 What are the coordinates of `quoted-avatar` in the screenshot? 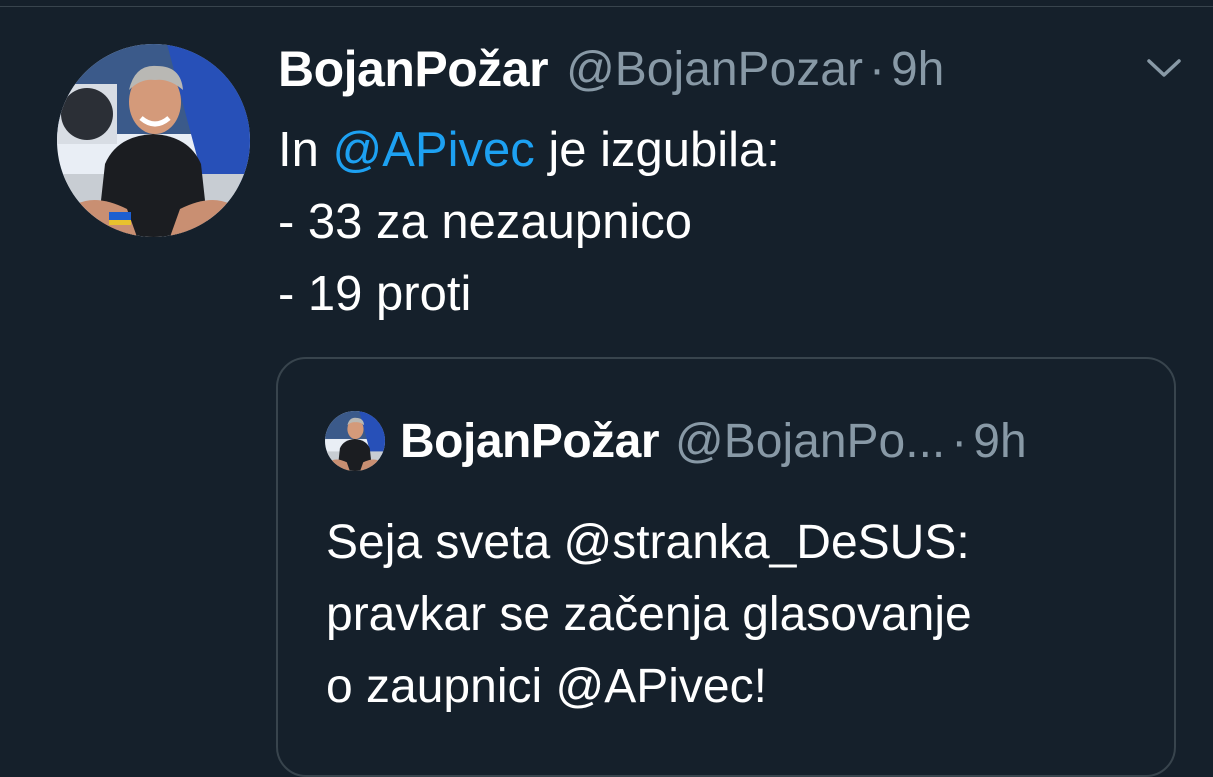 It's located at (355, 441).